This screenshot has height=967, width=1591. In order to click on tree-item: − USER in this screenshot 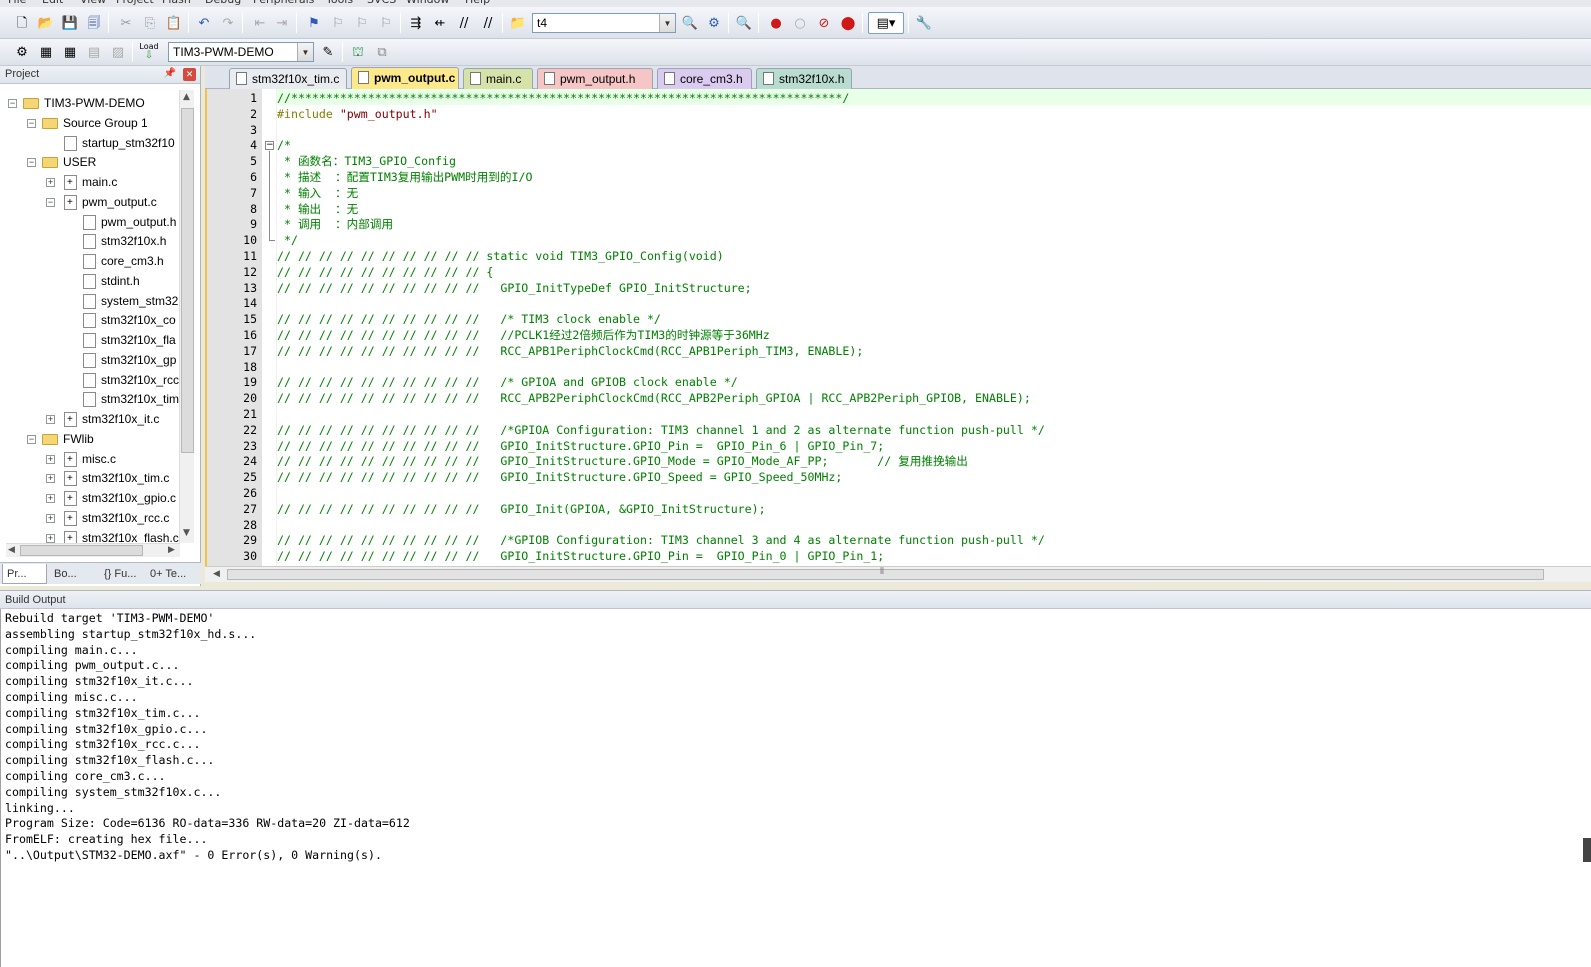, I will do `click(90, 162)`.